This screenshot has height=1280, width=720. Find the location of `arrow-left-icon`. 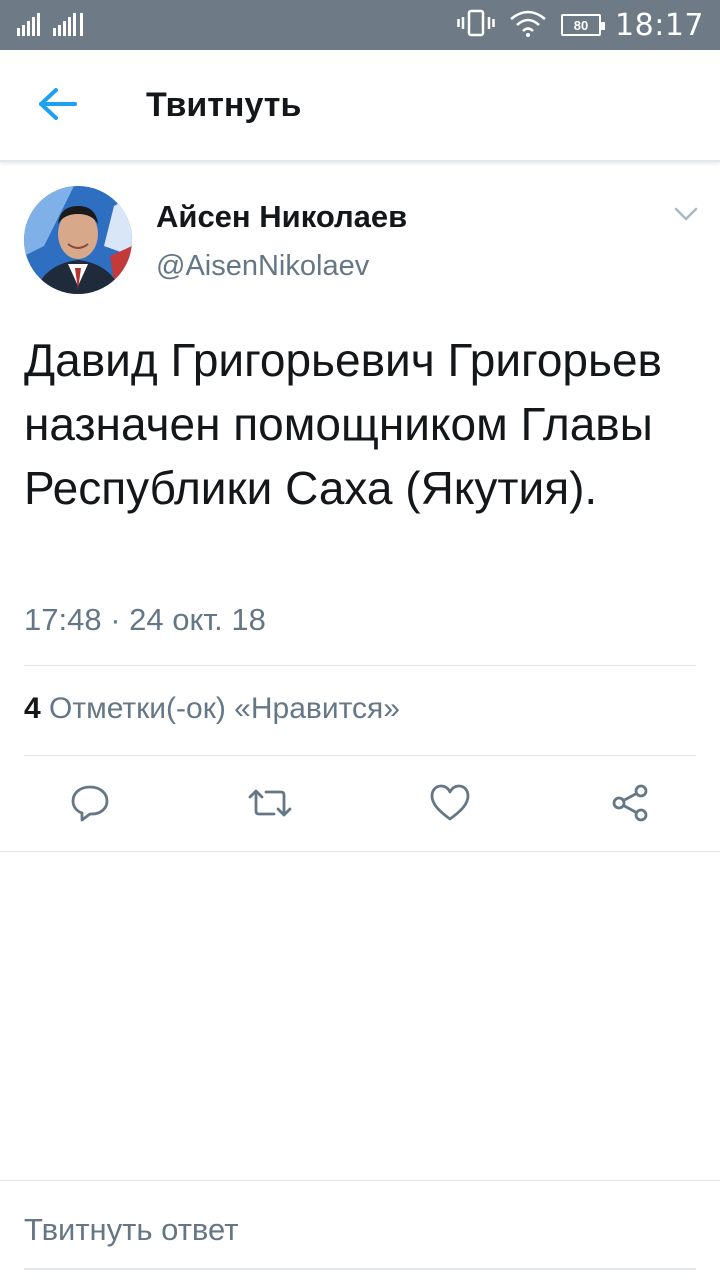

arrow-left-icon is located at coordinates (58, 106).